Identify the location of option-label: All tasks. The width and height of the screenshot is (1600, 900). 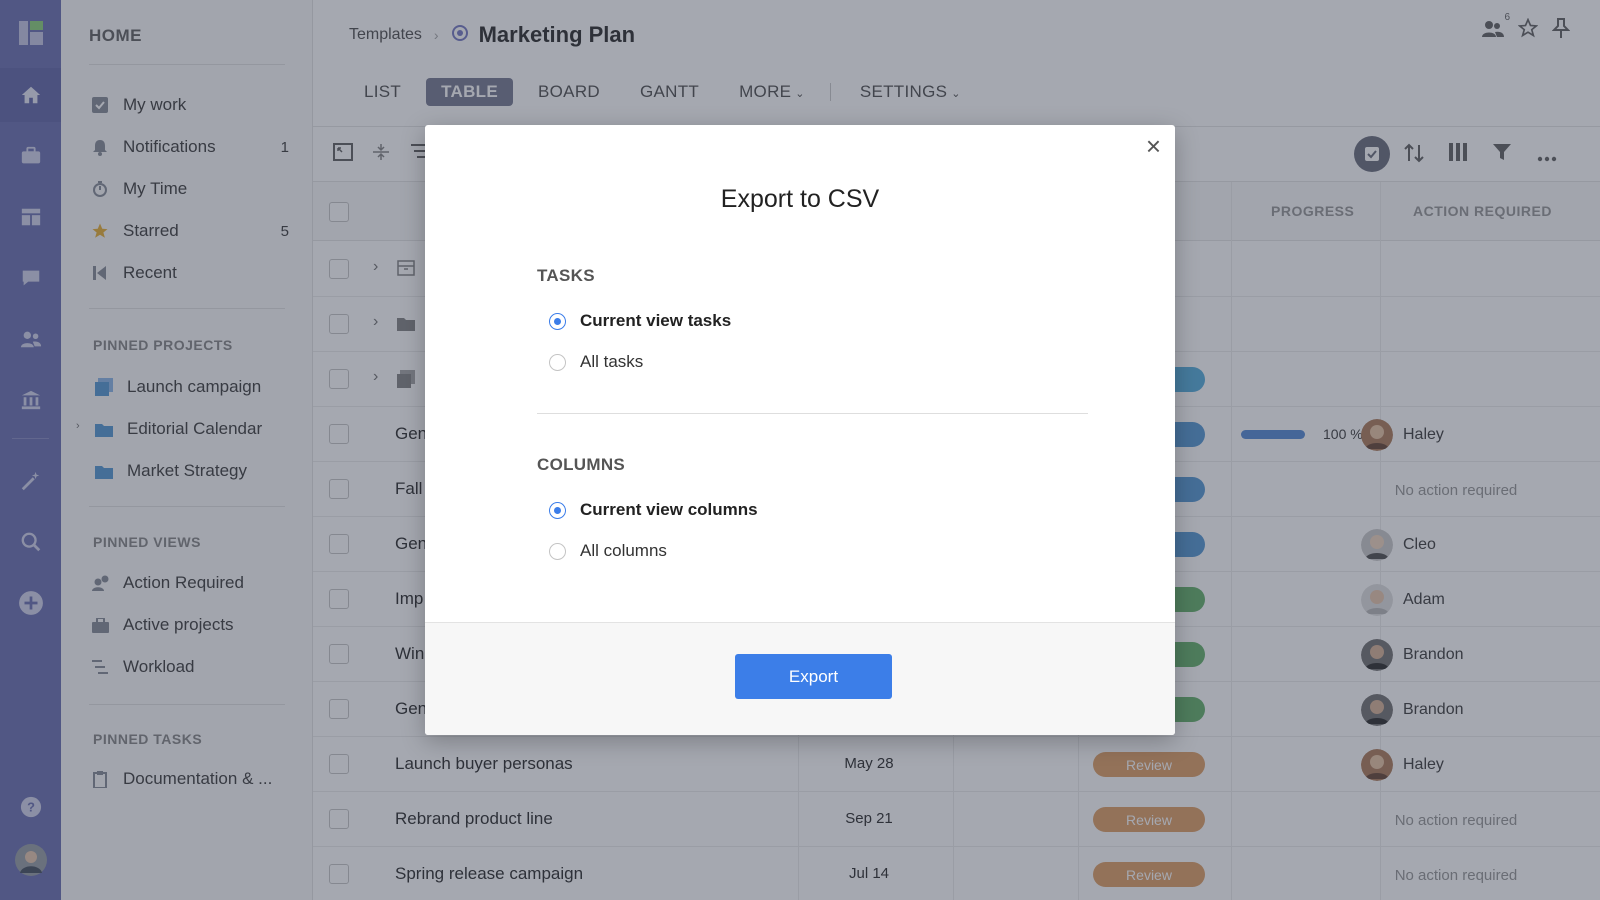
(612, 361).